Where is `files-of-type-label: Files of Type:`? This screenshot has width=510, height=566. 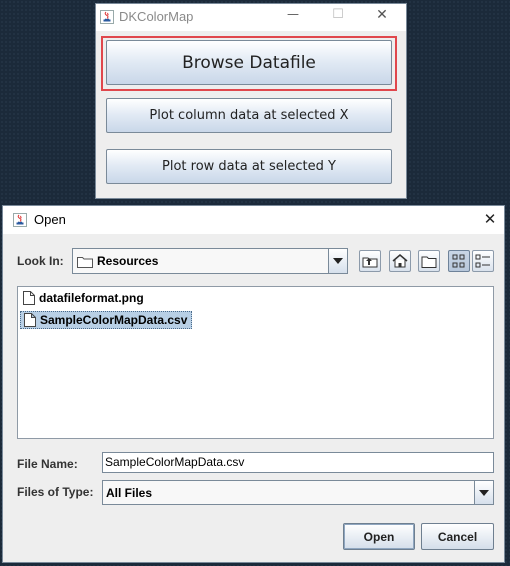 files-of-type-label: Files of Type: is located at coordinates (55, 492).